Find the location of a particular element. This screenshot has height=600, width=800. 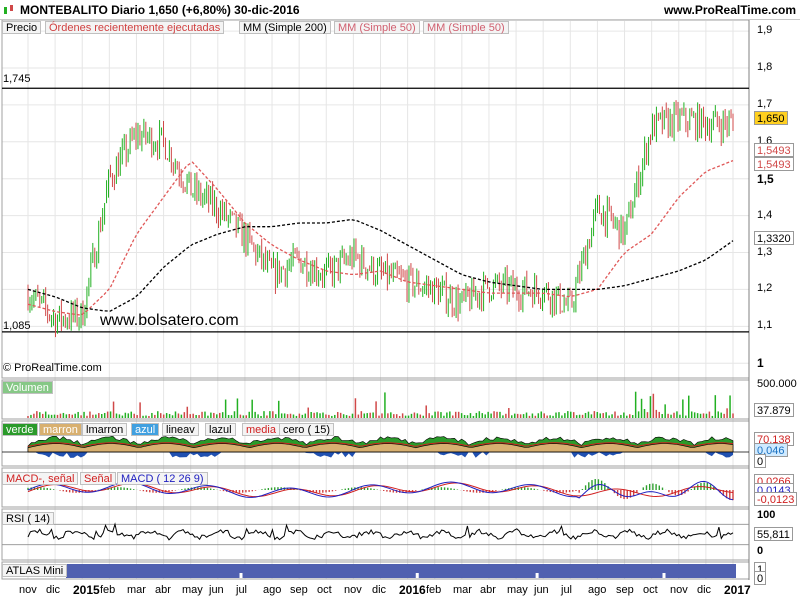

legend-item: MACD ( 12 26 9) is located at coordinates (162, 478).